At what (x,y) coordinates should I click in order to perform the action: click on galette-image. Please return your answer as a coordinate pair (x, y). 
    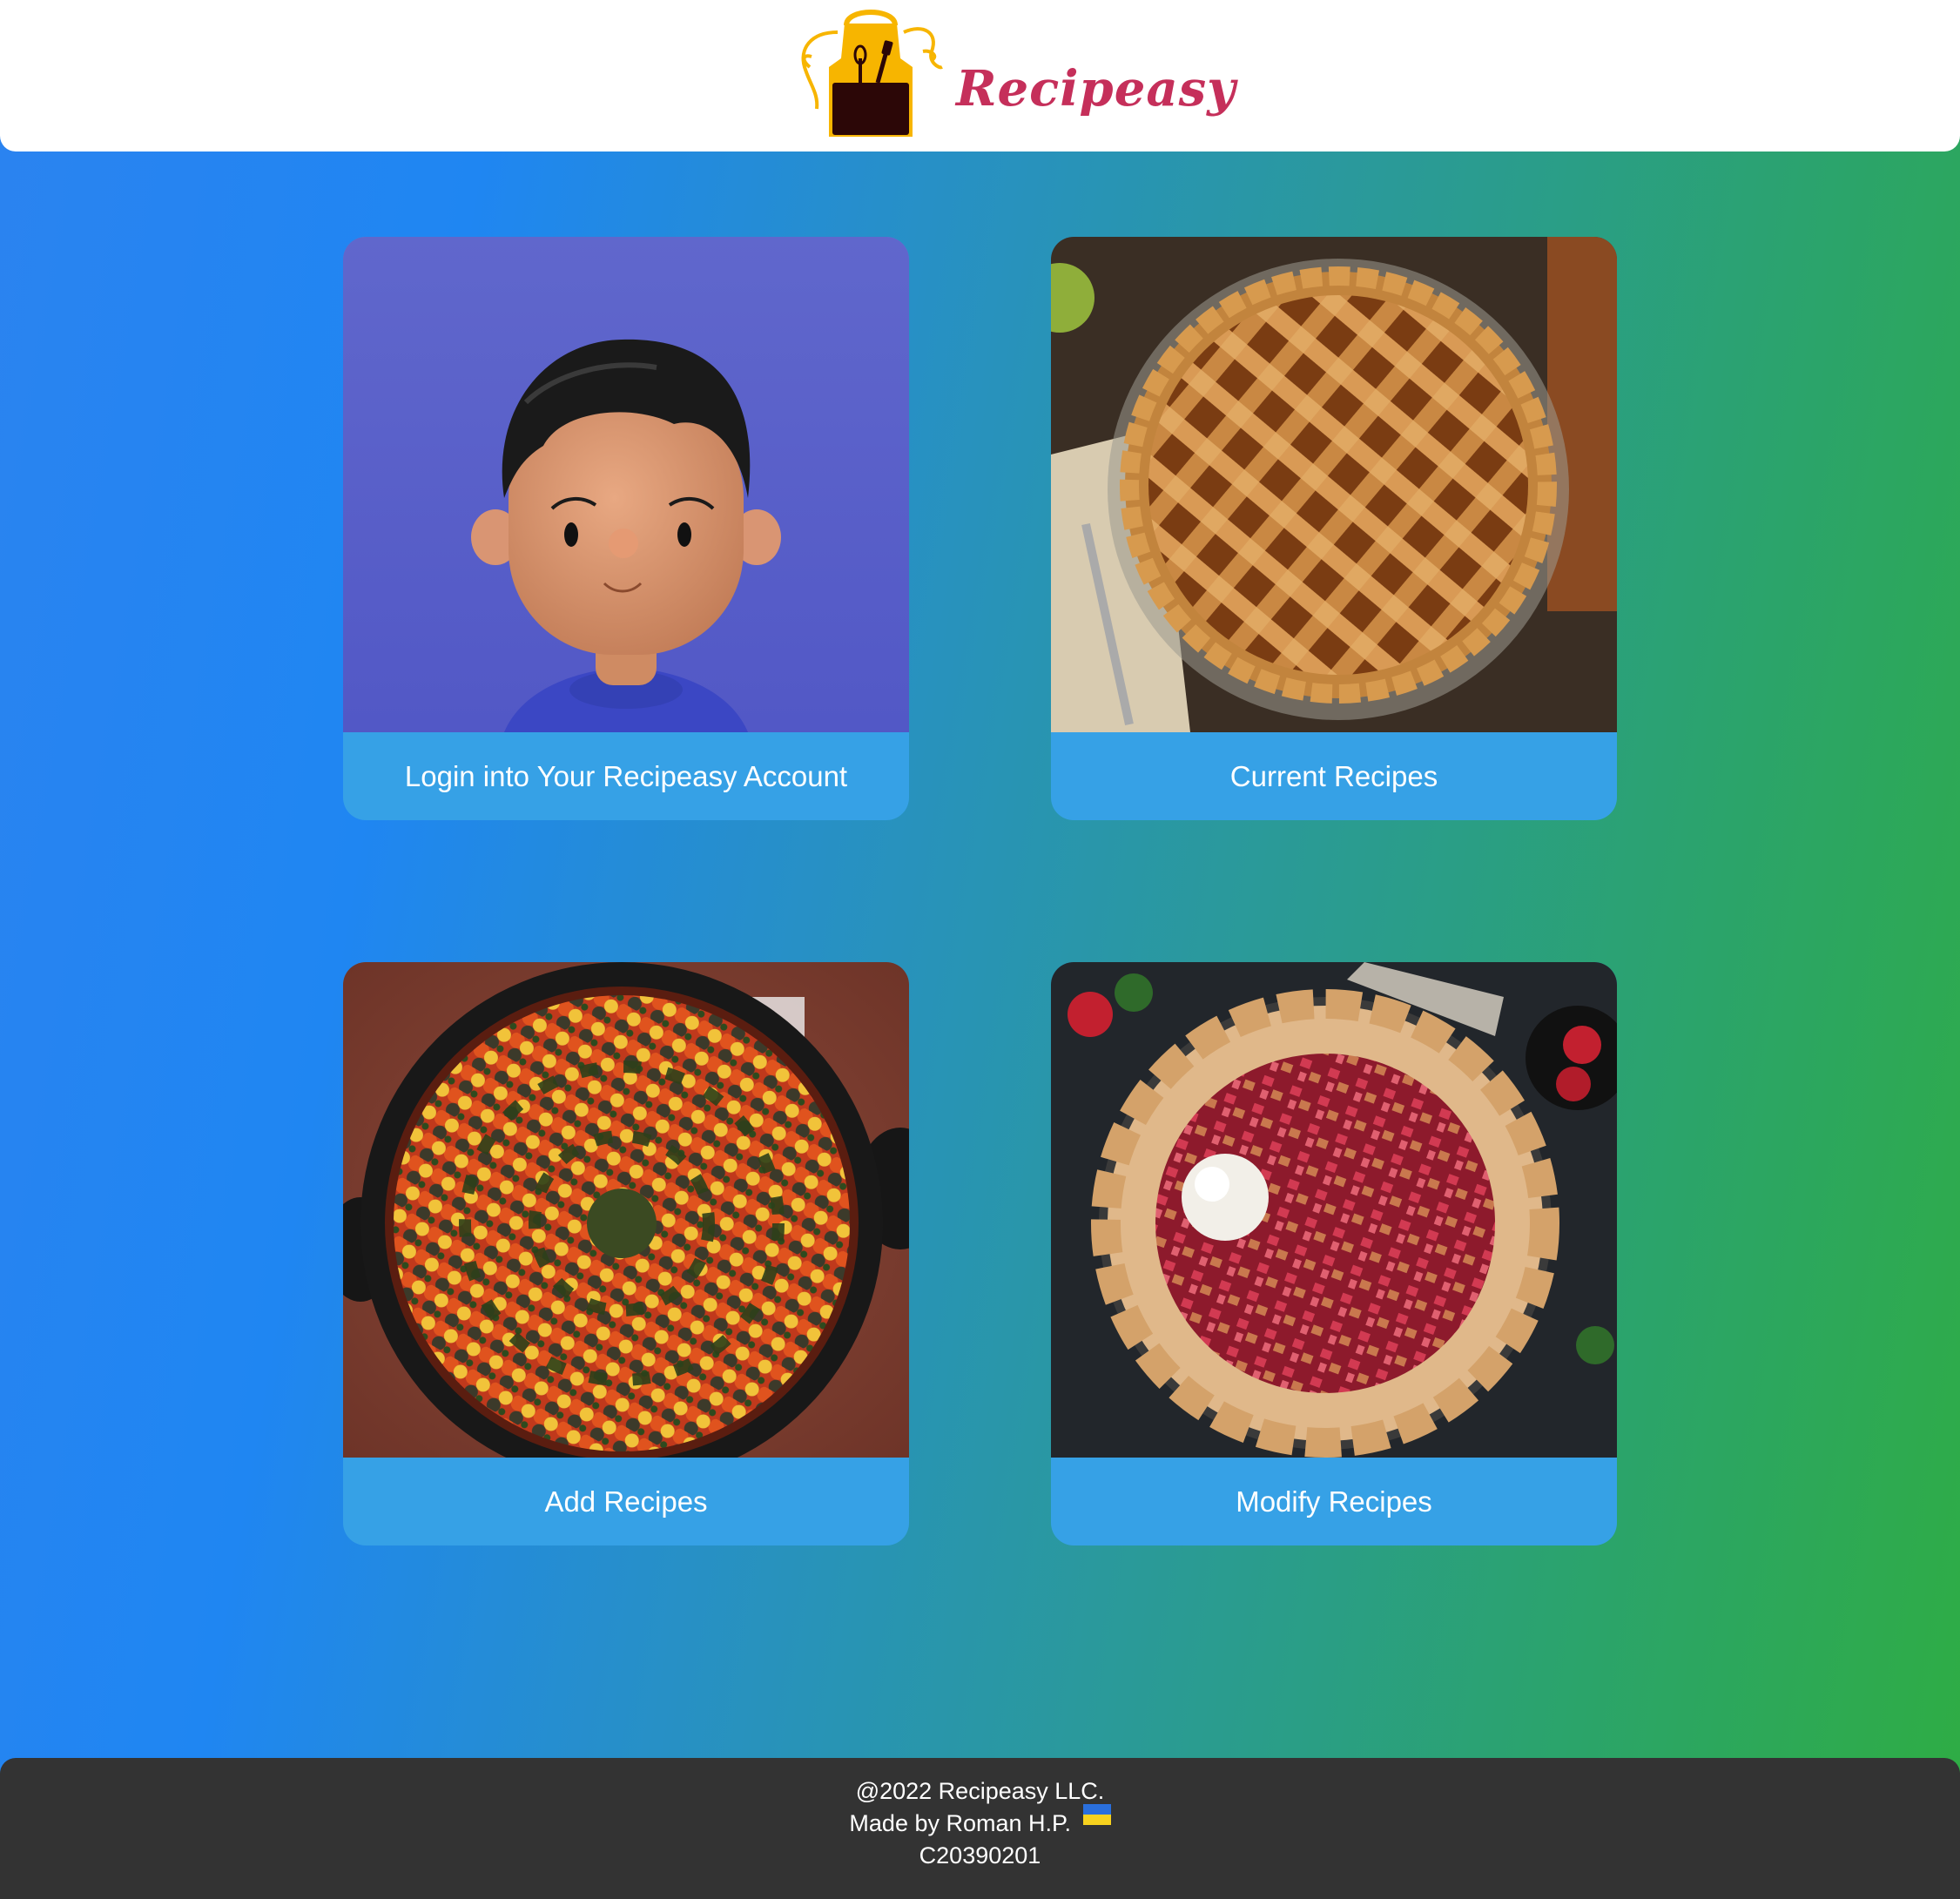
    Looking at the image, I should click on (1334, 1210).